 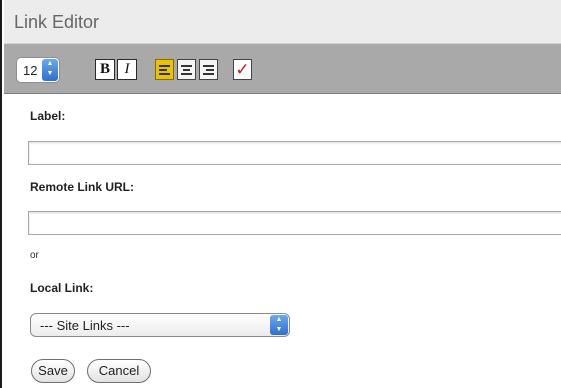 What do you see at coordinates (282, 69) in the screenshot?
I see `formatting-toolbar: 12 ▲ ▼ B I ✓` at bounding box center [282, 69].